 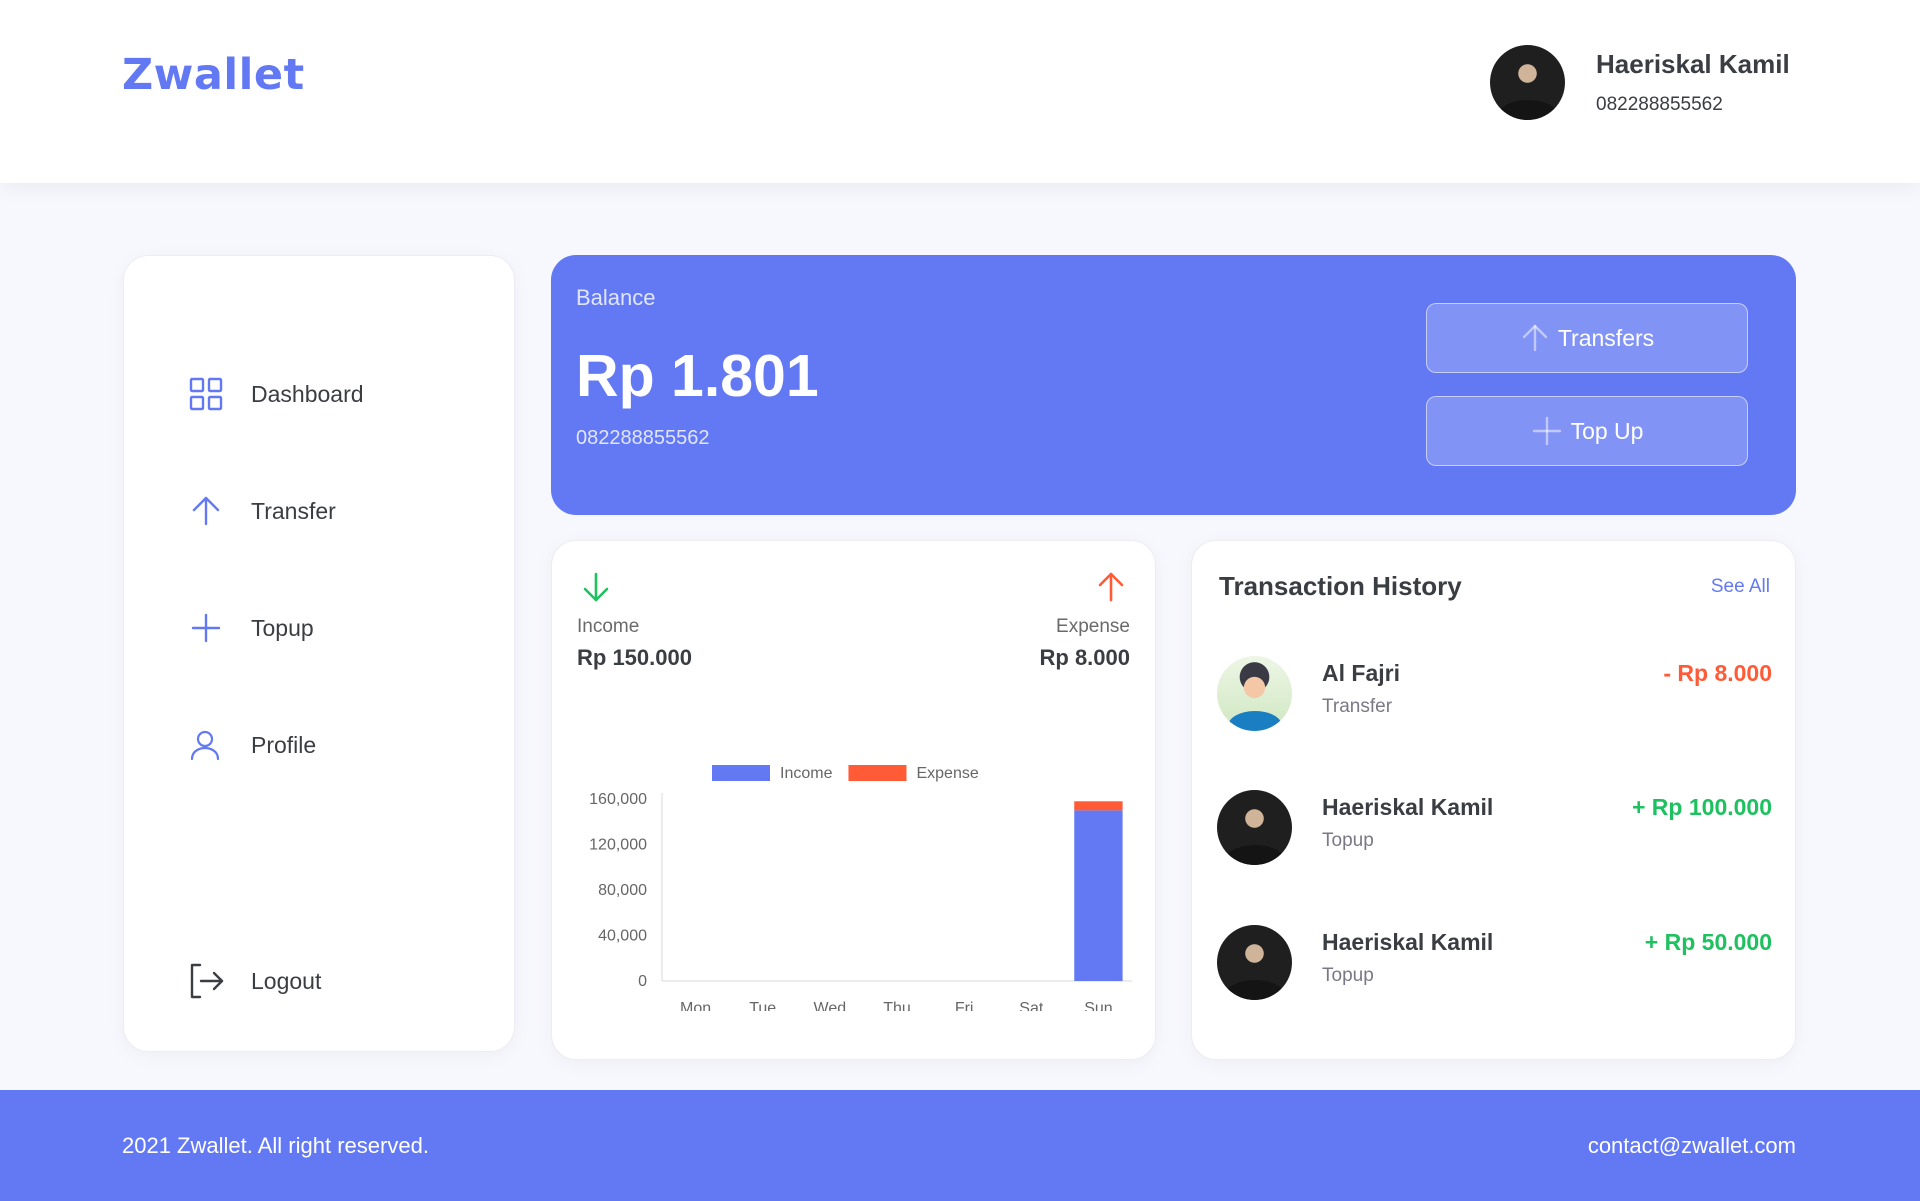 I want to click on arrow-down-icon, so click(x=596, y=589).